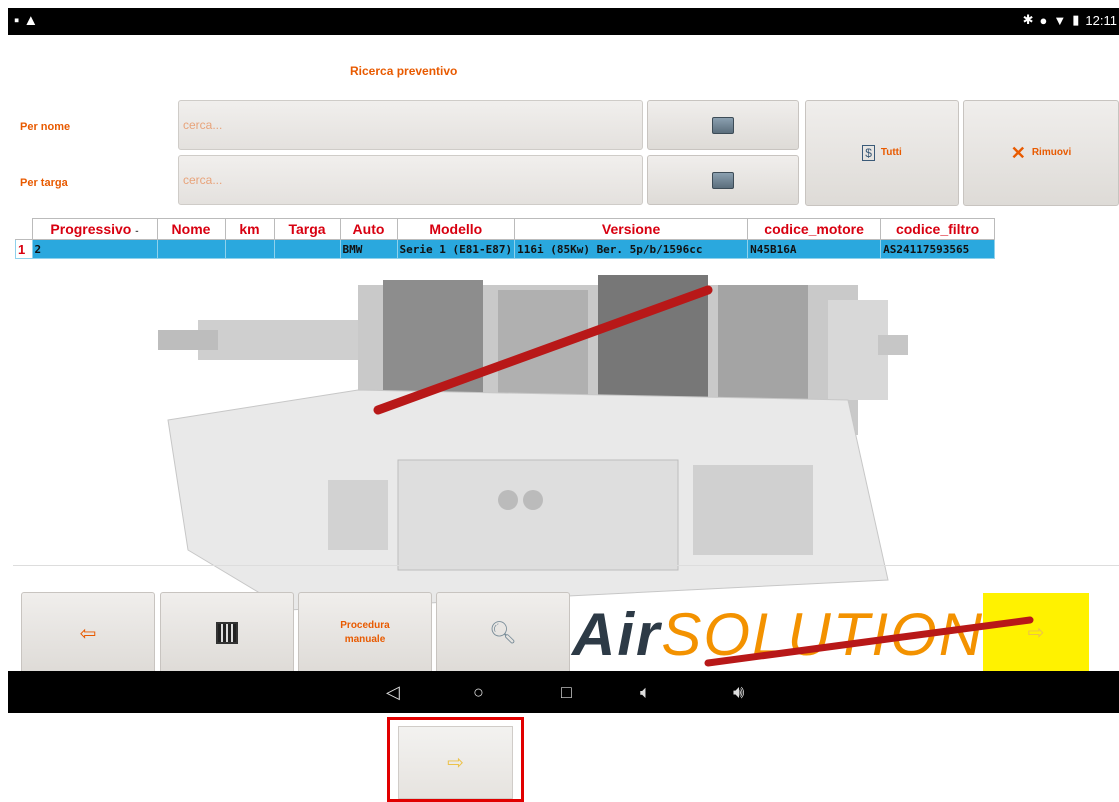 The height and width of the screenshot is (802, 1119). I want to click on plate-search-button, so click(723, 180).